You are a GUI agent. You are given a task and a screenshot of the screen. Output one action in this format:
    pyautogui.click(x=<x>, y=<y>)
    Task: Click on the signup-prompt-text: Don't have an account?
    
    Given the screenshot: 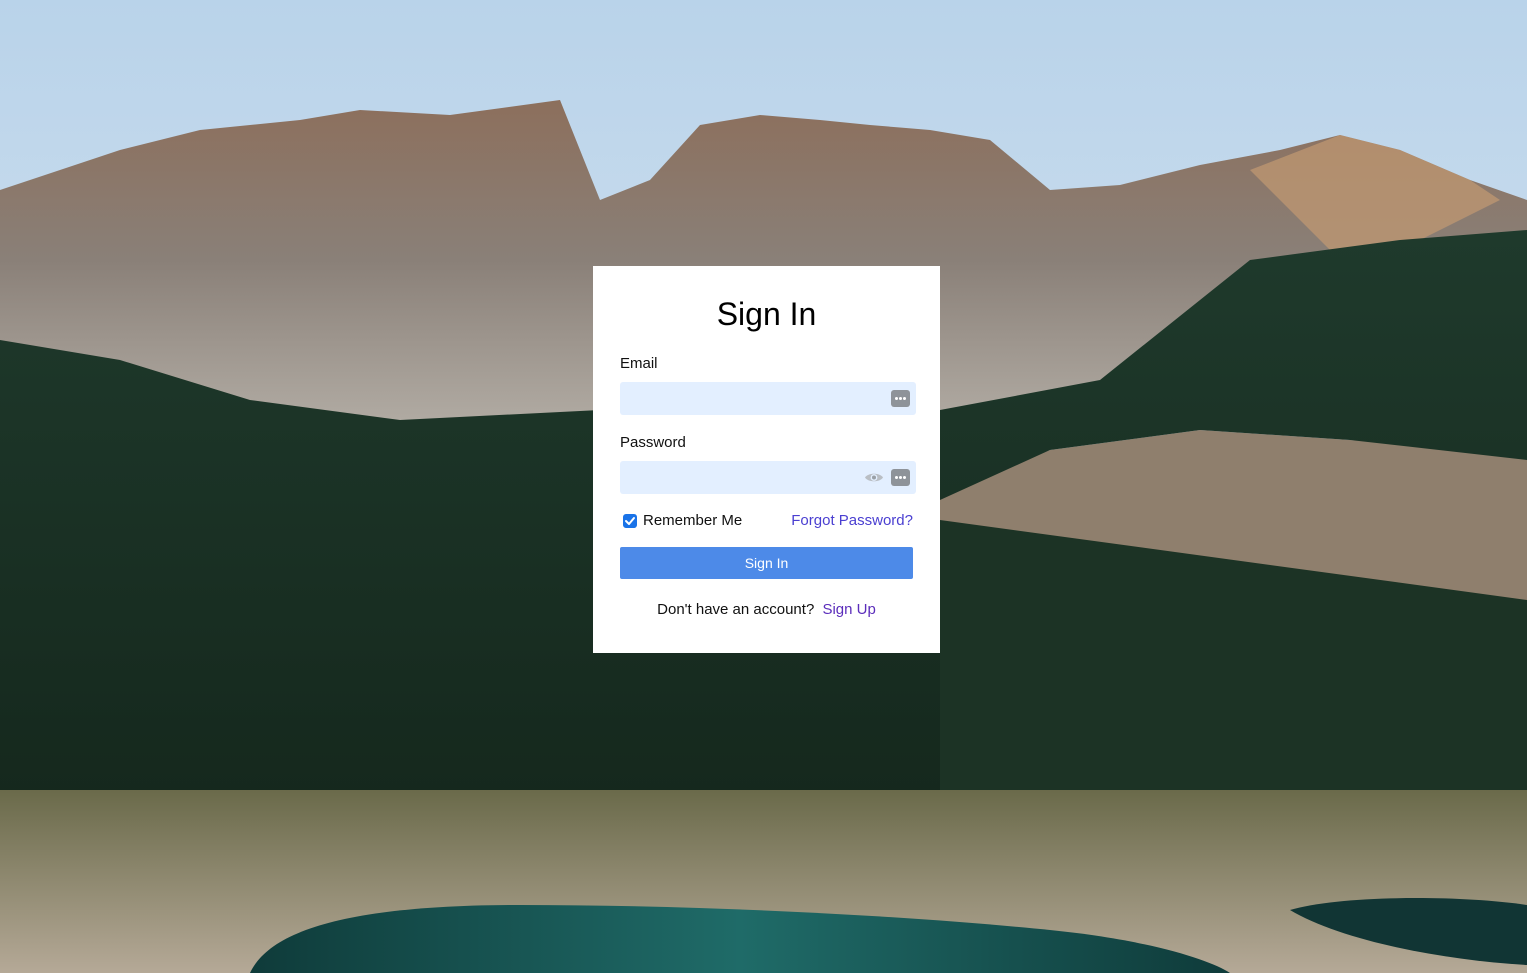 What is the action you would take?
    pyautogui.click(x=736, y=609)
    